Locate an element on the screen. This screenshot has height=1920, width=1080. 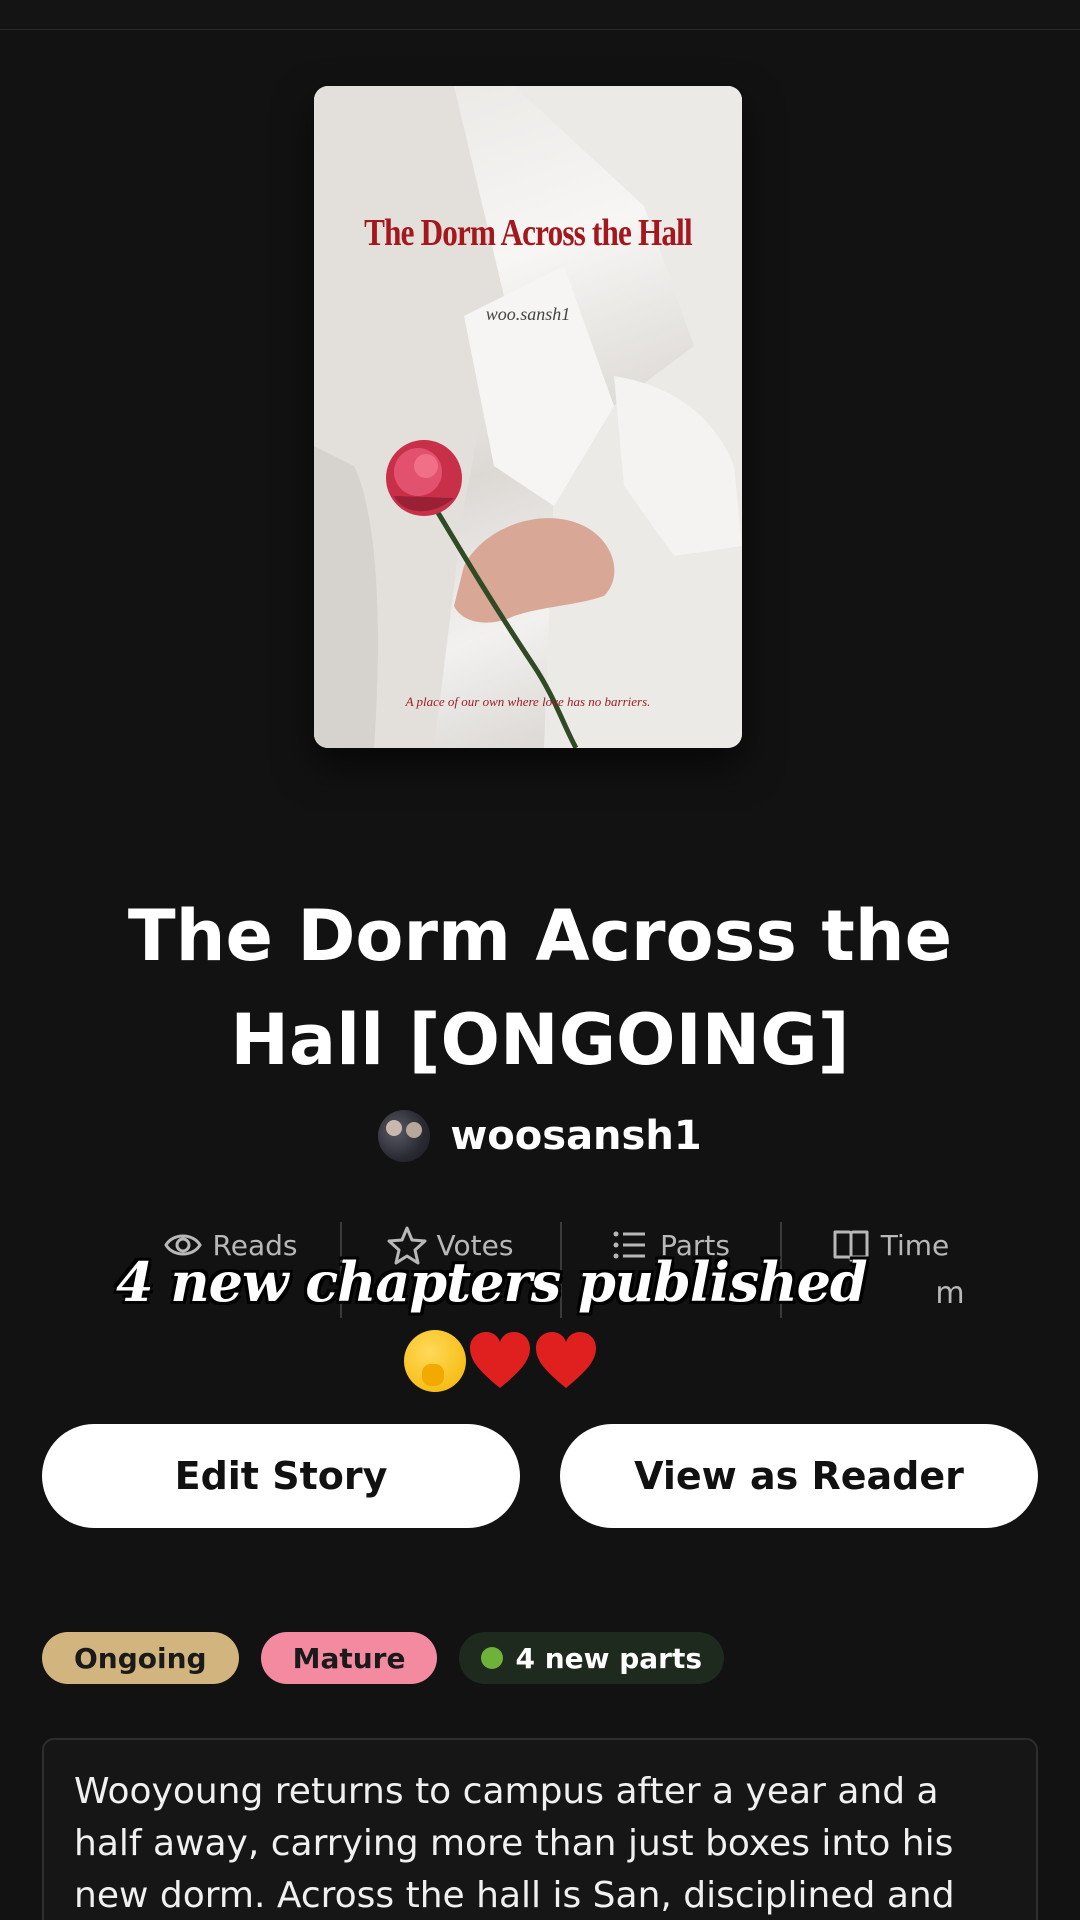
new-parts-badge: 4 new parts is located at coordinates (592, 1658).